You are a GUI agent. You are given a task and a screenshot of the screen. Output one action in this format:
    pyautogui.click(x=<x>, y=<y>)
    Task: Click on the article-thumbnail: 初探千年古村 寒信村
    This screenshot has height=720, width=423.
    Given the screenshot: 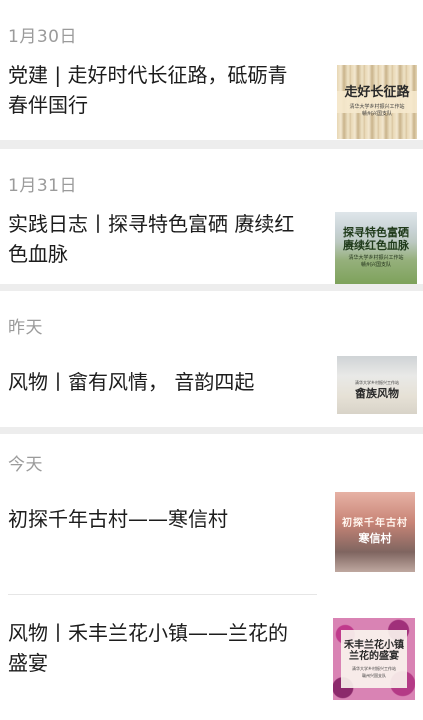 What is the action you would take?
    pyautogui.click(x=375, y=532)
    